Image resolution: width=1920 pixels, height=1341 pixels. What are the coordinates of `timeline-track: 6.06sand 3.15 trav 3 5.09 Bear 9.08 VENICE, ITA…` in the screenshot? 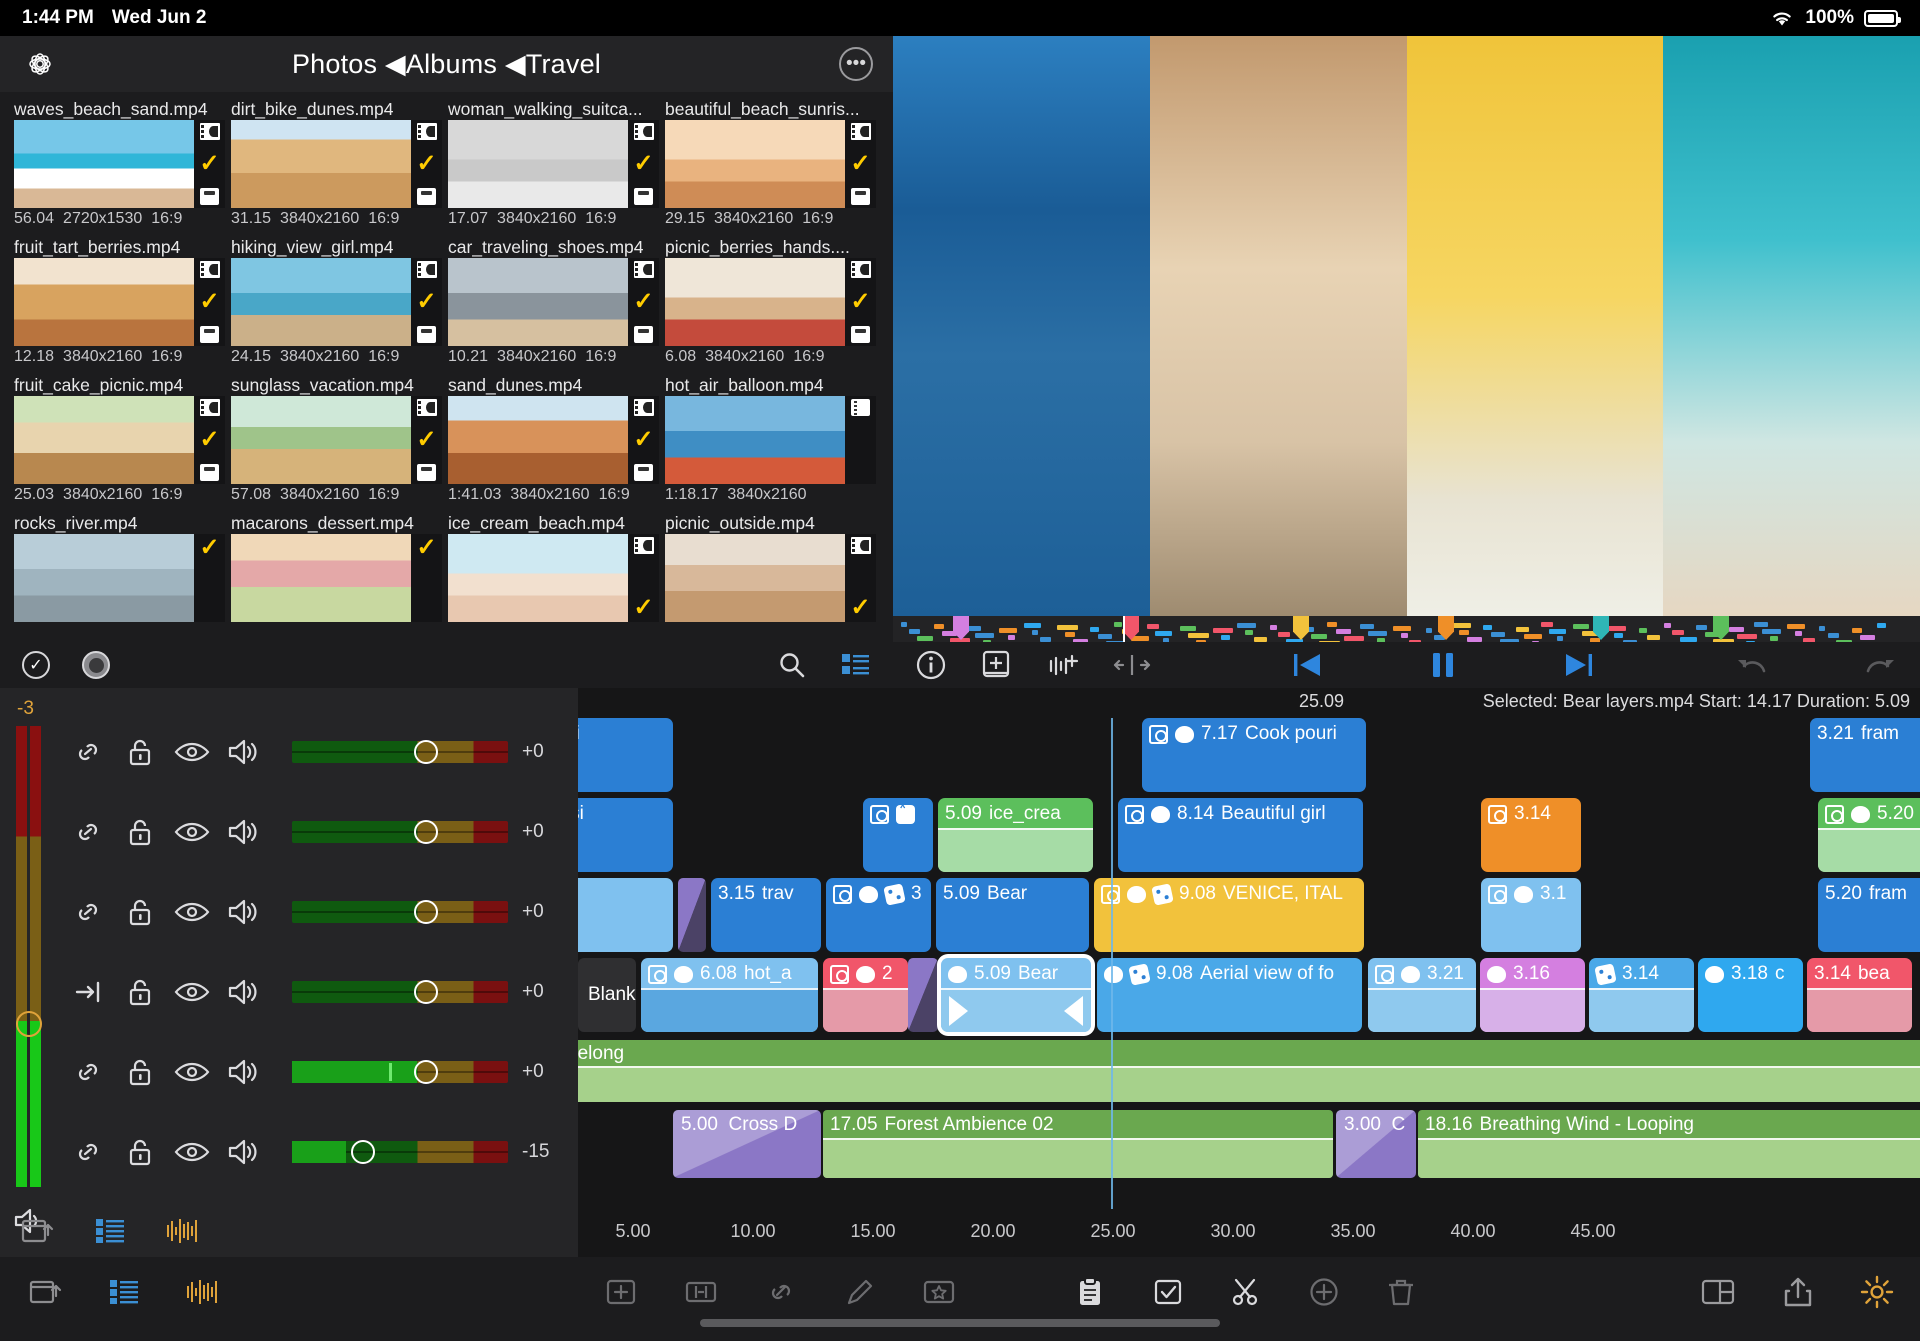 It's located at (1249, 915).